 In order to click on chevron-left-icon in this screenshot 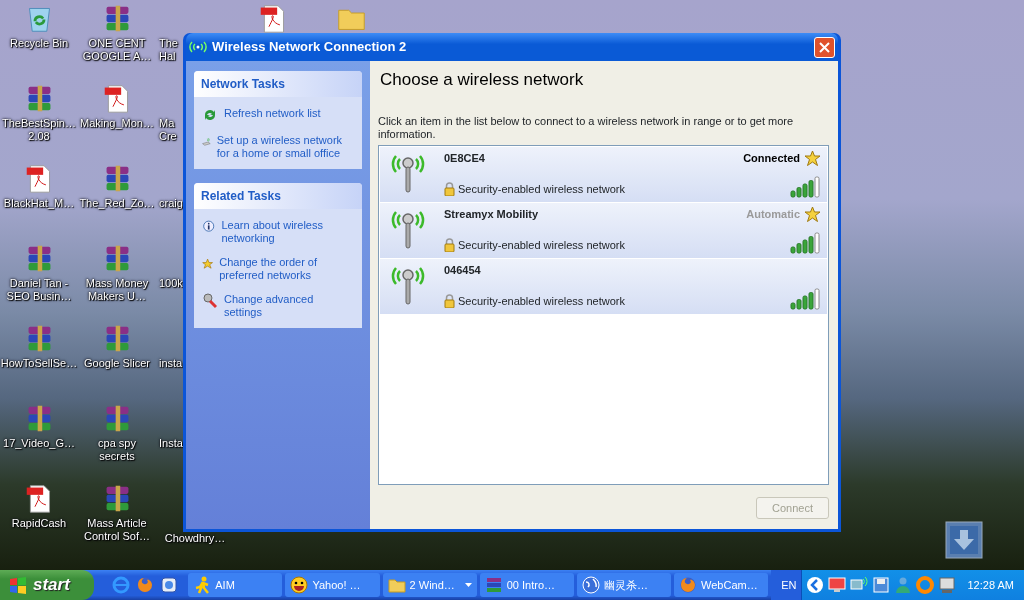, I will do `click(814, 585)`.